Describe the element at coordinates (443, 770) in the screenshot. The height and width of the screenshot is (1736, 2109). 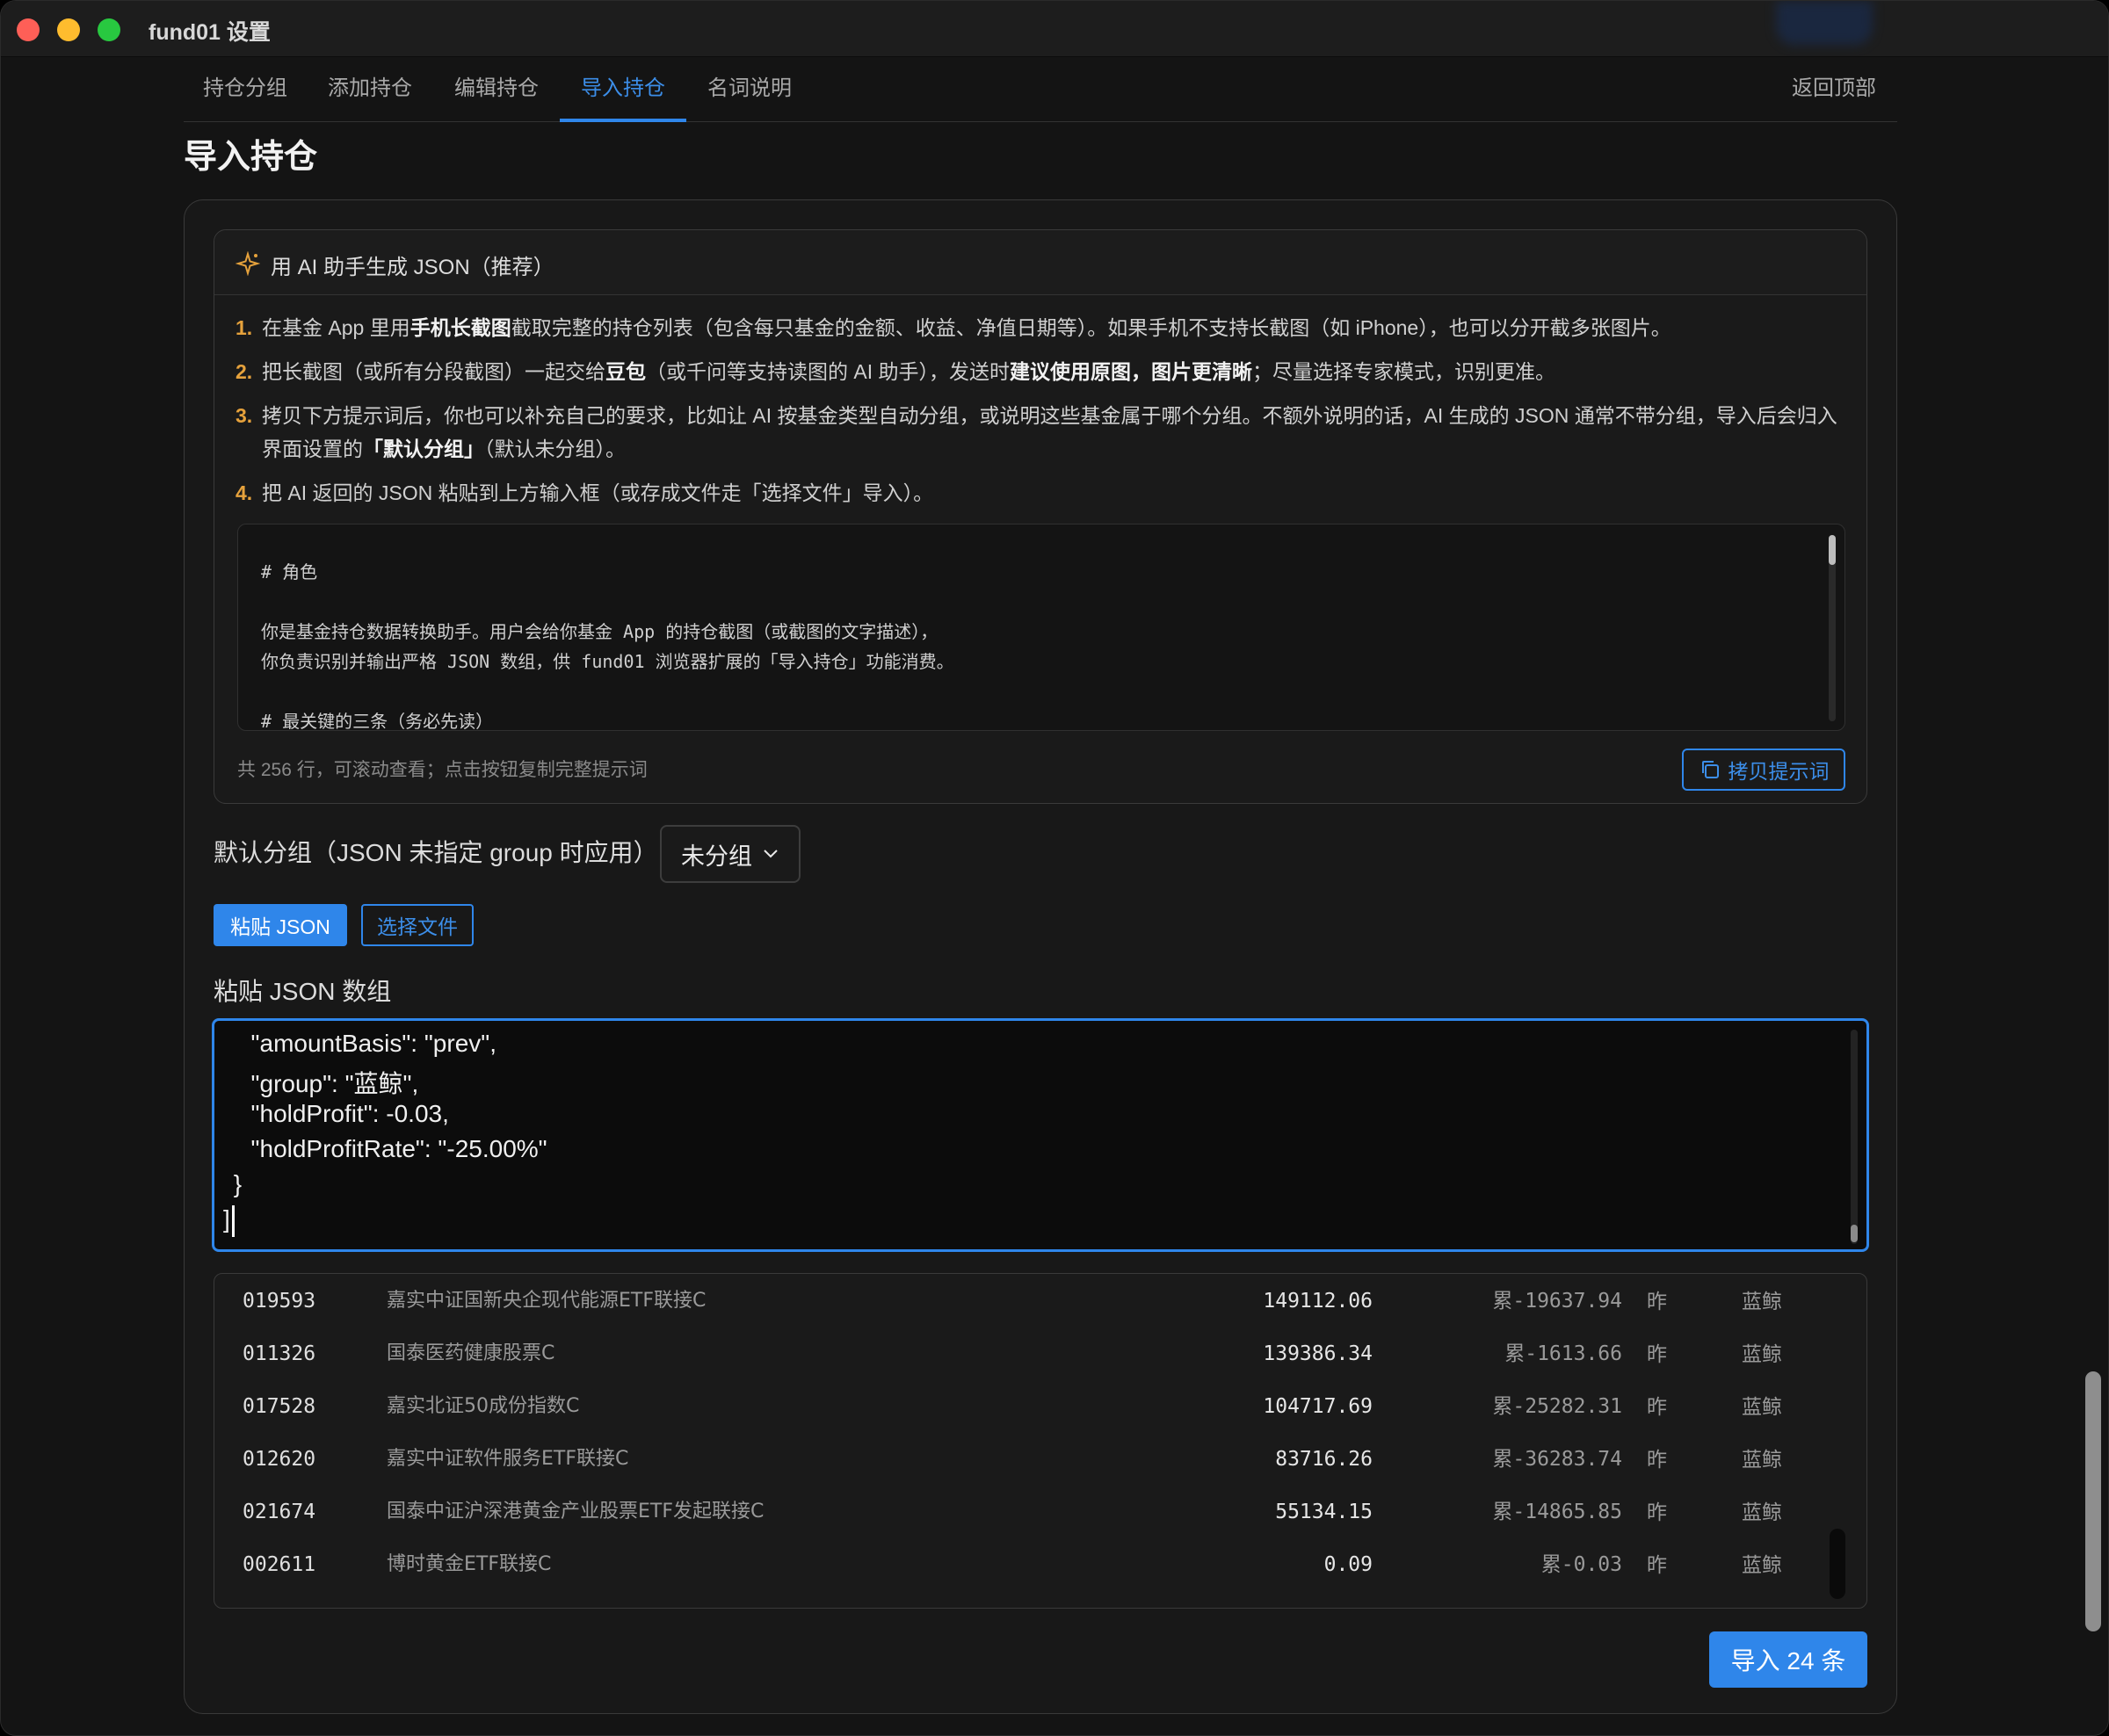
I see `prompt-footer-note: 共 256 行，可滚动查看；点击按钮复制完整提示词` at that location.